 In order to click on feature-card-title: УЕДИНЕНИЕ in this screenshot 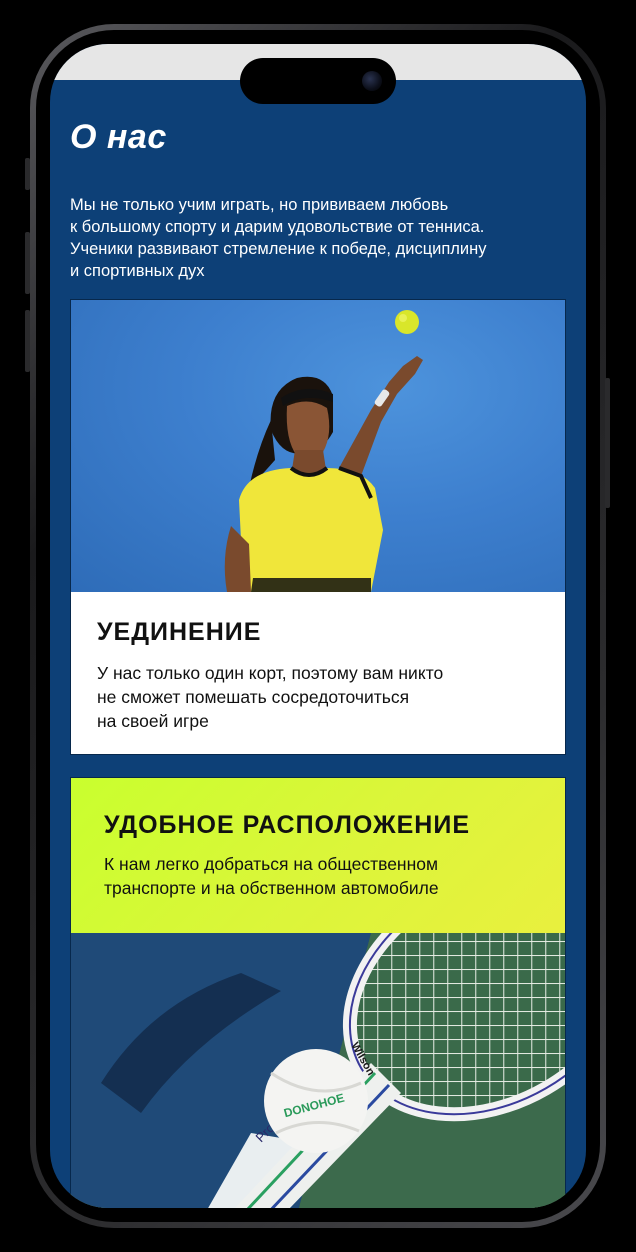, I will do `click(179, 632)`.